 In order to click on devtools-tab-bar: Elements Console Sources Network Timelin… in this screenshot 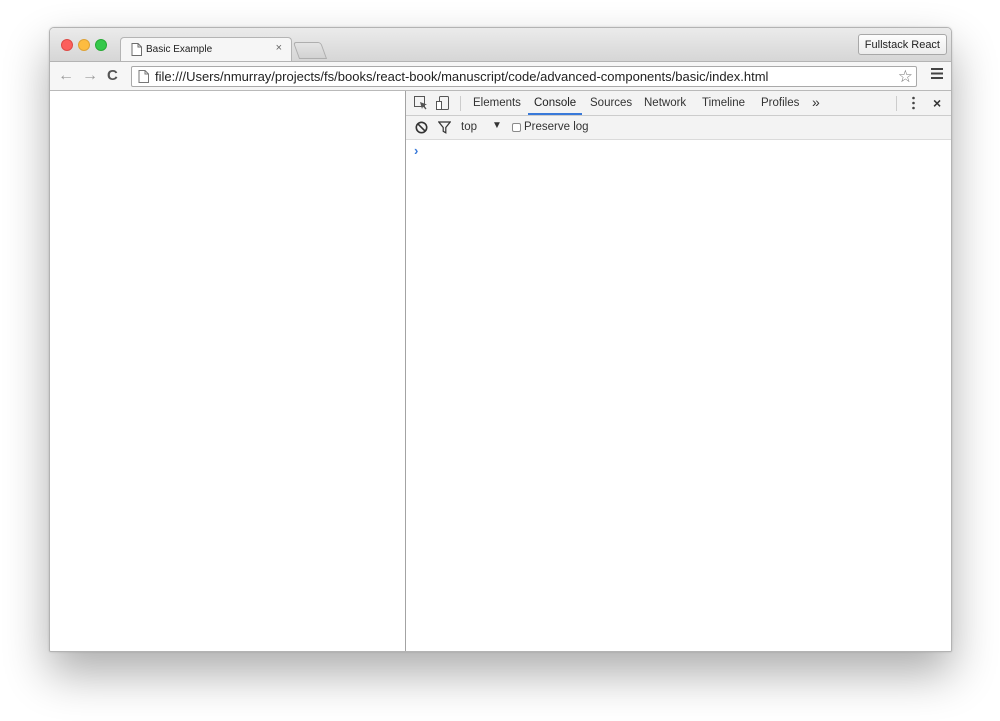, I will do `click(678, 103)`.